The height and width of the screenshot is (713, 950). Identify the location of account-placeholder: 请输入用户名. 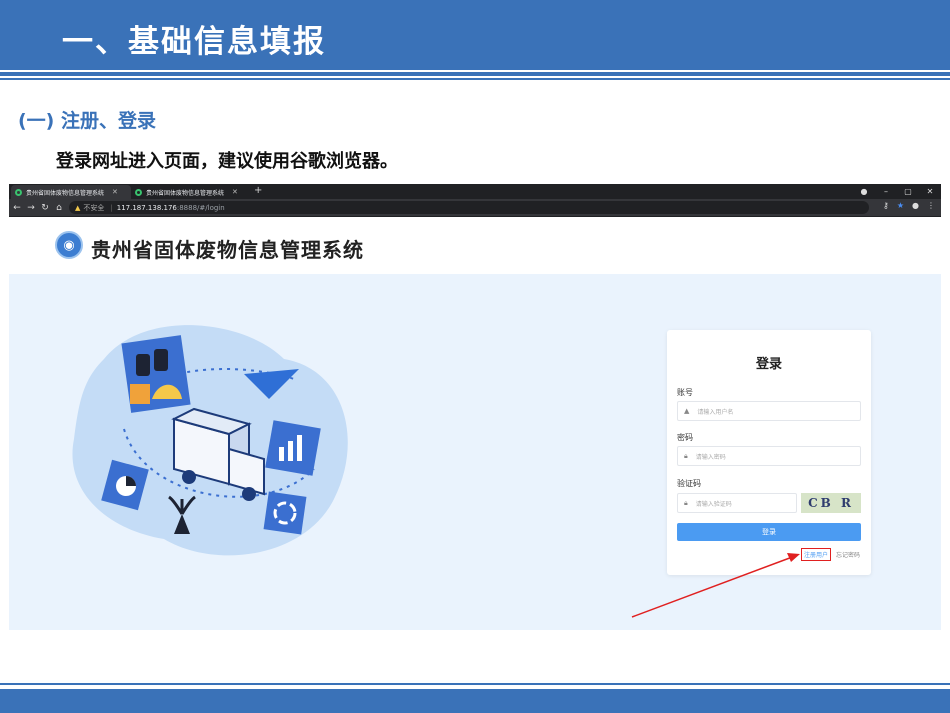
(715, 412).